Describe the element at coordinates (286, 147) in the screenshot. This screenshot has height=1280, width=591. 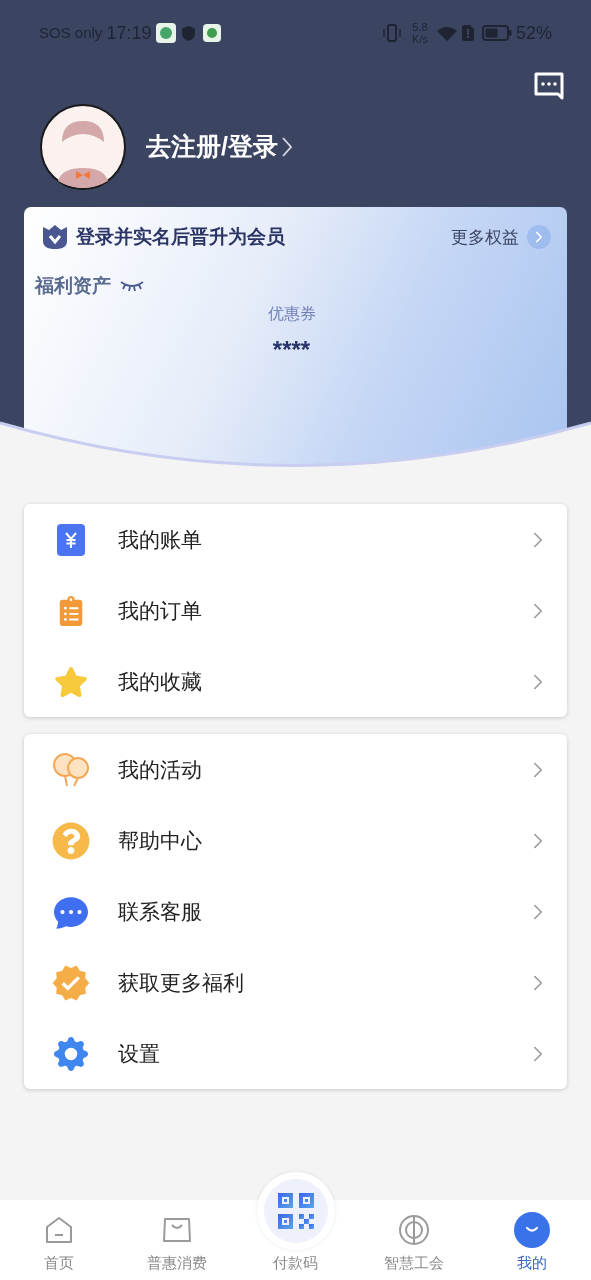
I see `chevron-right-icon` at that location.